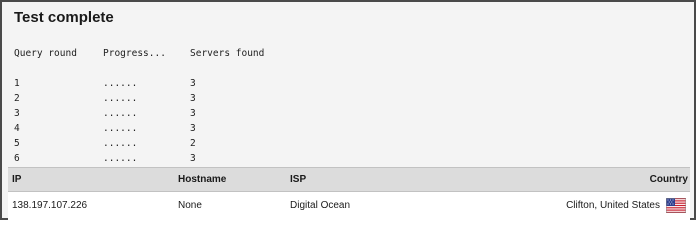 This screenshot has height=240, width=696. I want to click on table-header: IP Hostname ISP Country, so click(349, 179).